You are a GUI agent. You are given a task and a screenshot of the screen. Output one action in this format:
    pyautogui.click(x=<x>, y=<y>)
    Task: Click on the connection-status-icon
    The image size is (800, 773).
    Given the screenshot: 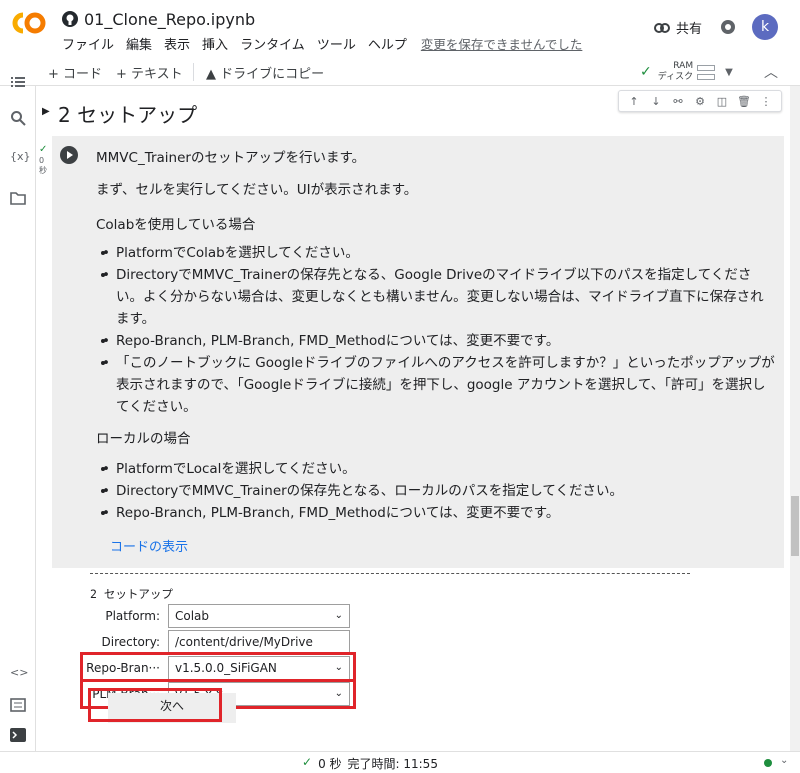 What is the action you would take?
    pyautogui.click(x=768, y=763)
    